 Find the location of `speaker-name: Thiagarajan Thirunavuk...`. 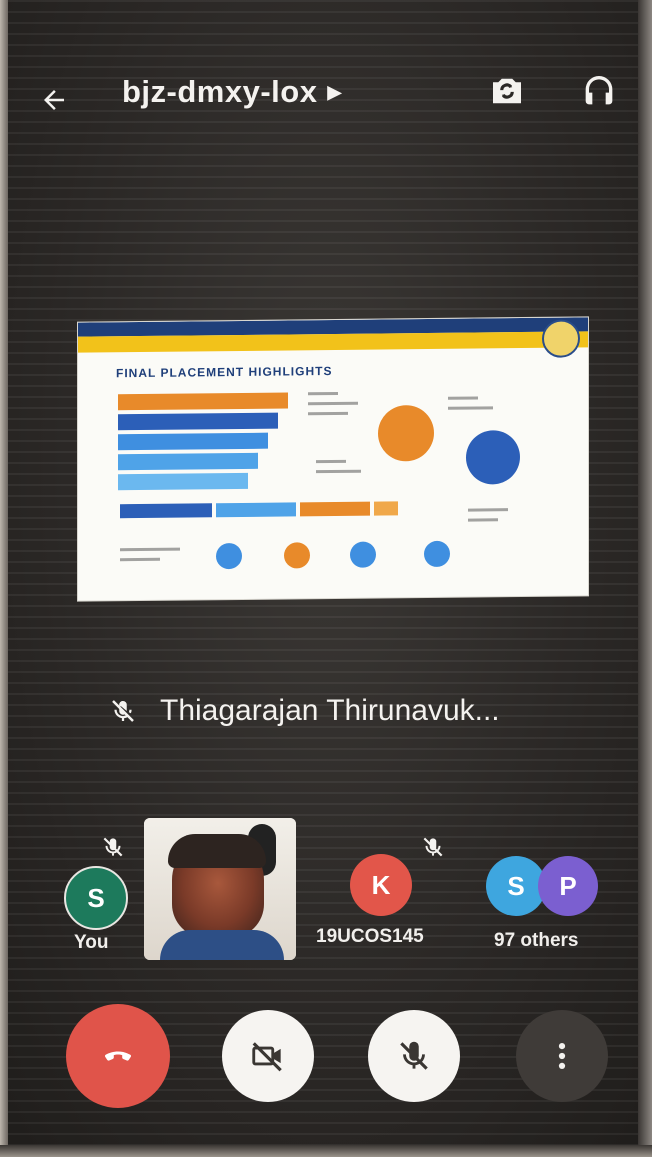

speaker-name: Thiagarajan Thirunavuk... is located at coordinates (330, 710).